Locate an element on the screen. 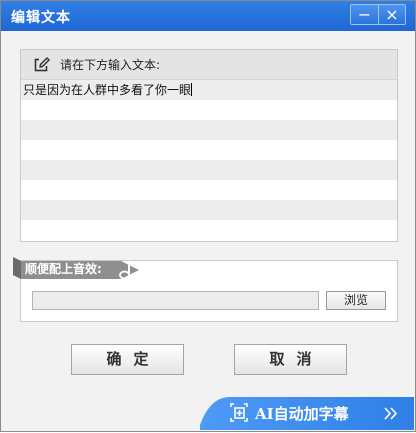  minimize-button: − is located at coordinates (364, 14).